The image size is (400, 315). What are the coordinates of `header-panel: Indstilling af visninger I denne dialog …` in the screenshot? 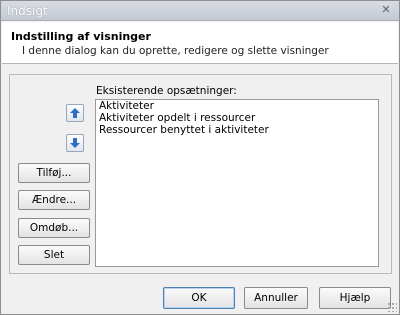 It's located at (200, 43).